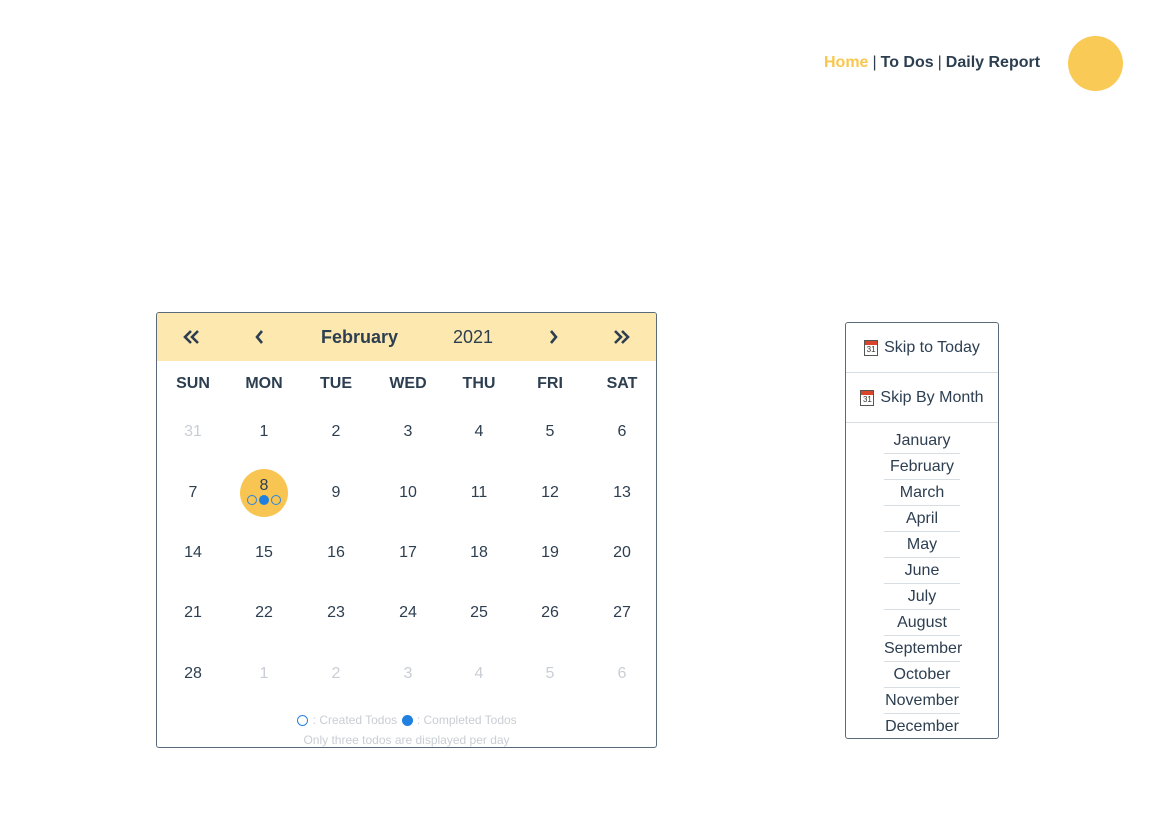 The height and width of the screenshot is (833, 1156). I want to click on day-number: 18, so click(479, 552).